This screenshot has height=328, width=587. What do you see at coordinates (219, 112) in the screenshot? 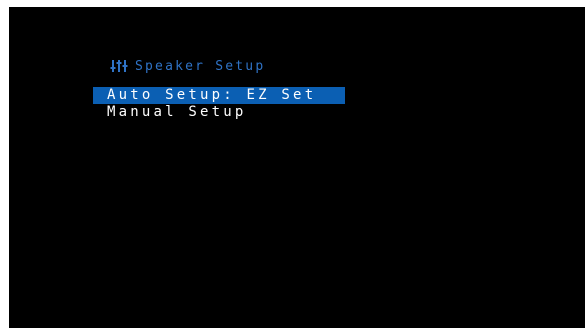
I see `menu-item-manual-setup: Manual Setup` at bounding box center [219, 112].